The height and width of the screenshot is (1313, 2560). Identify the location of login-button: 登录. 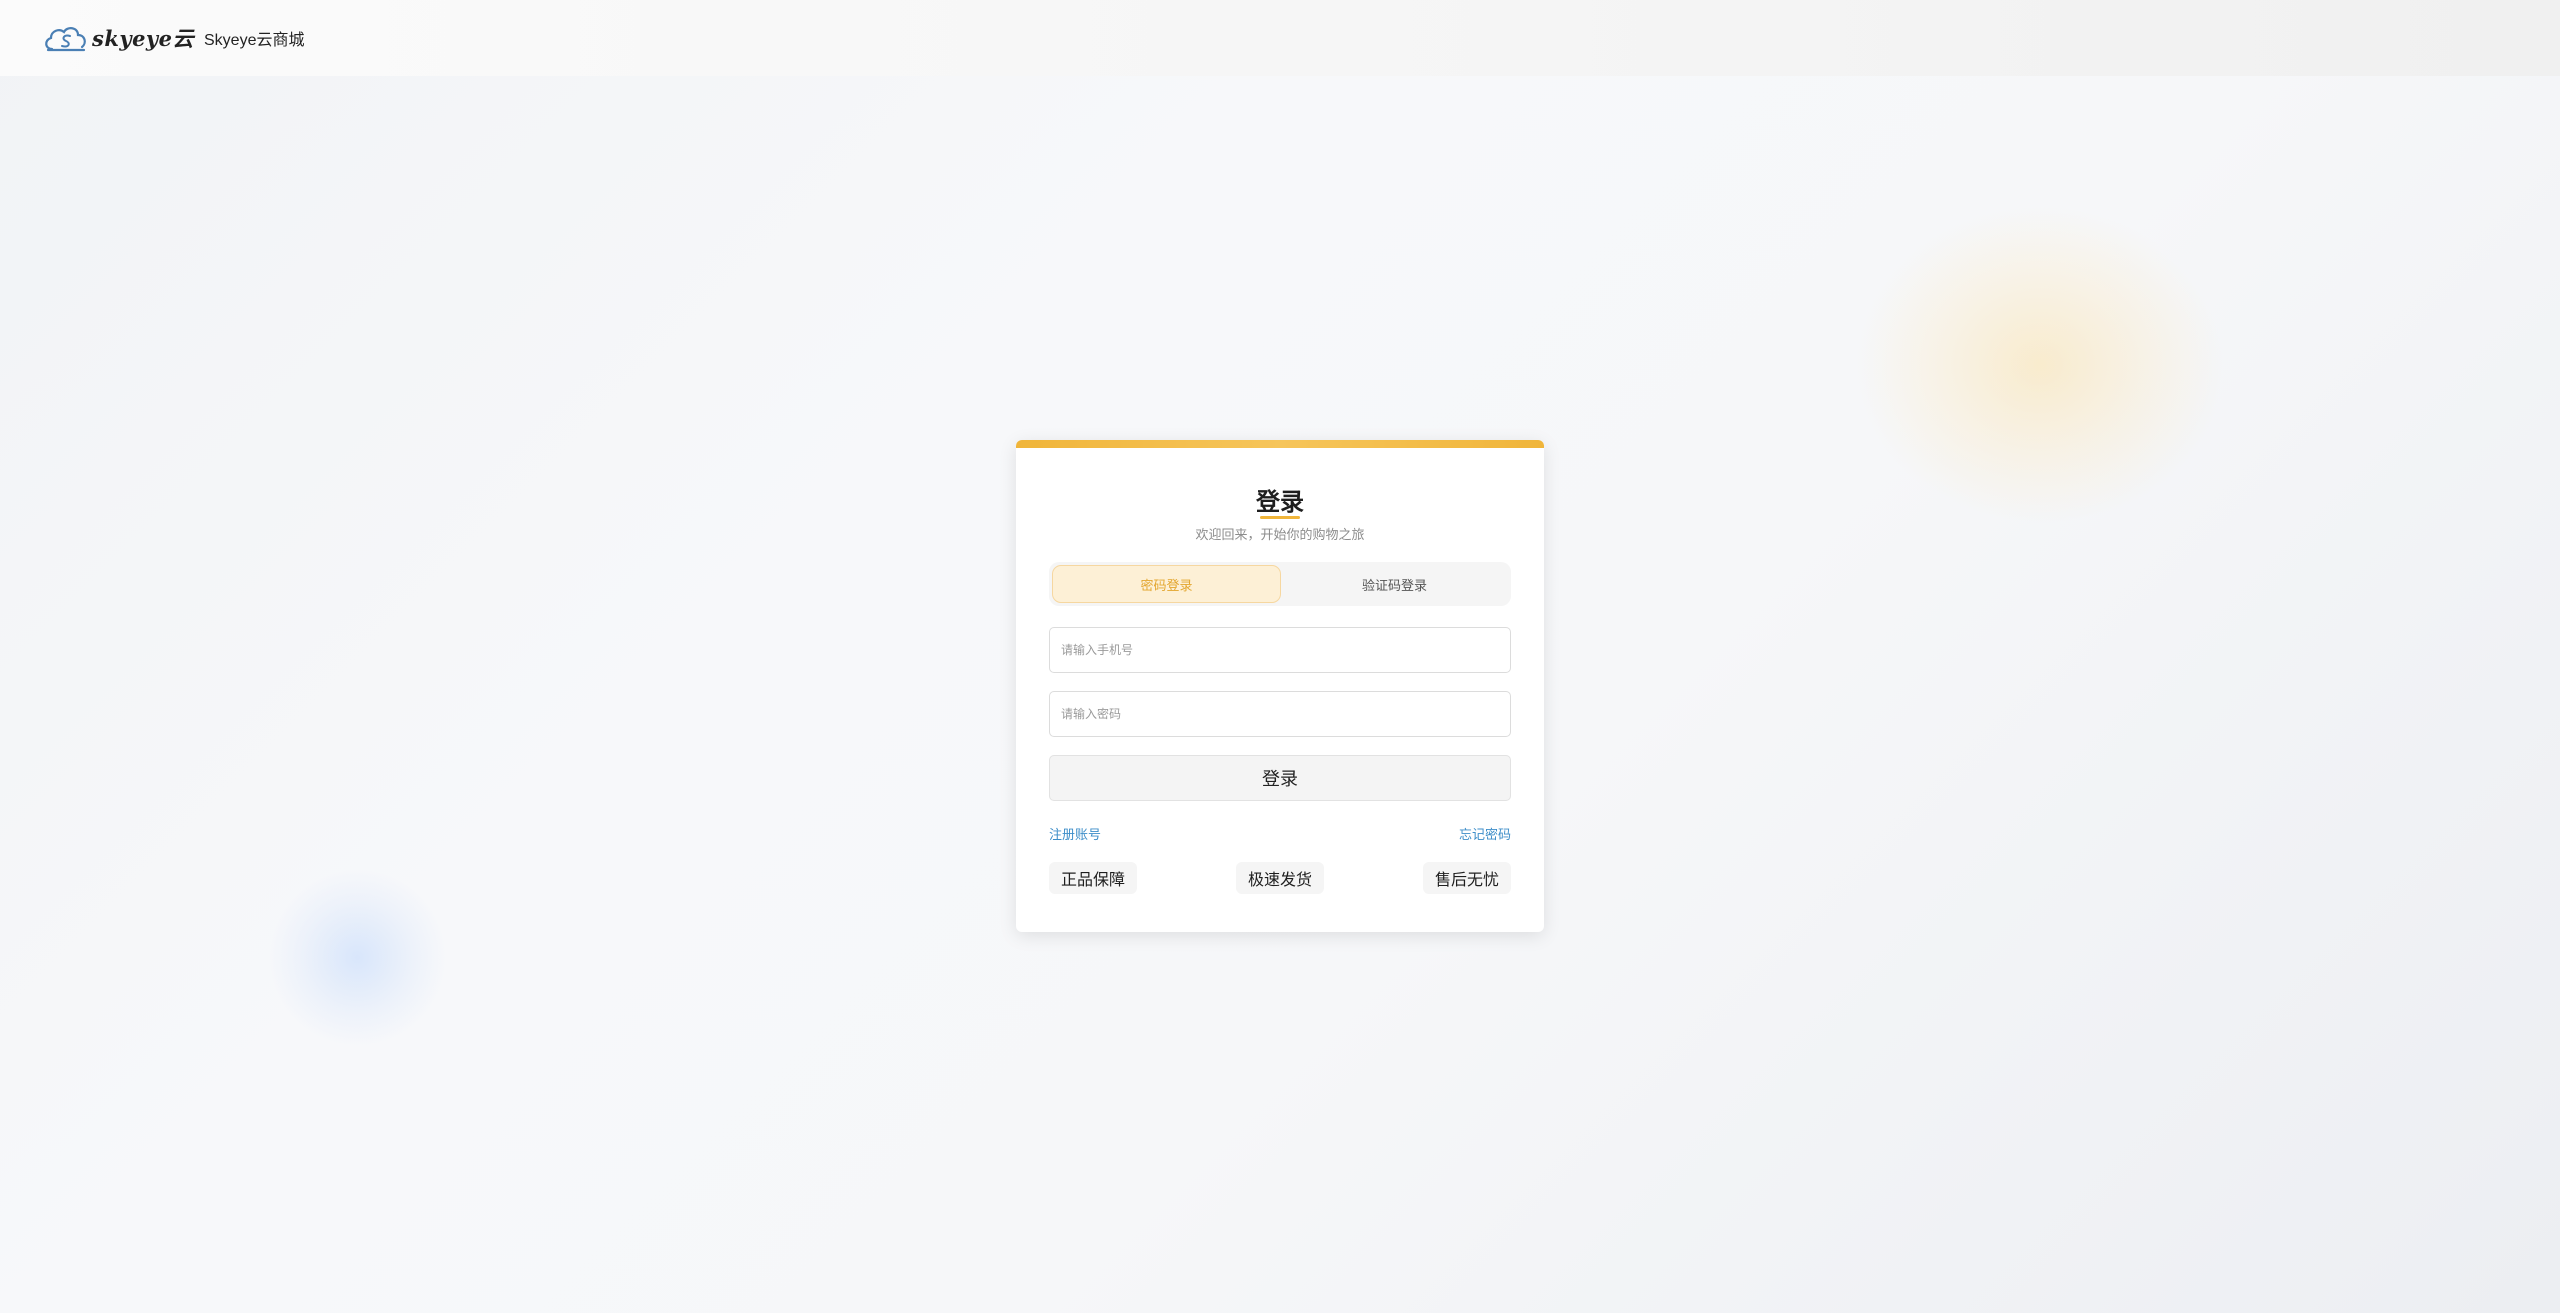
(1280, 778).